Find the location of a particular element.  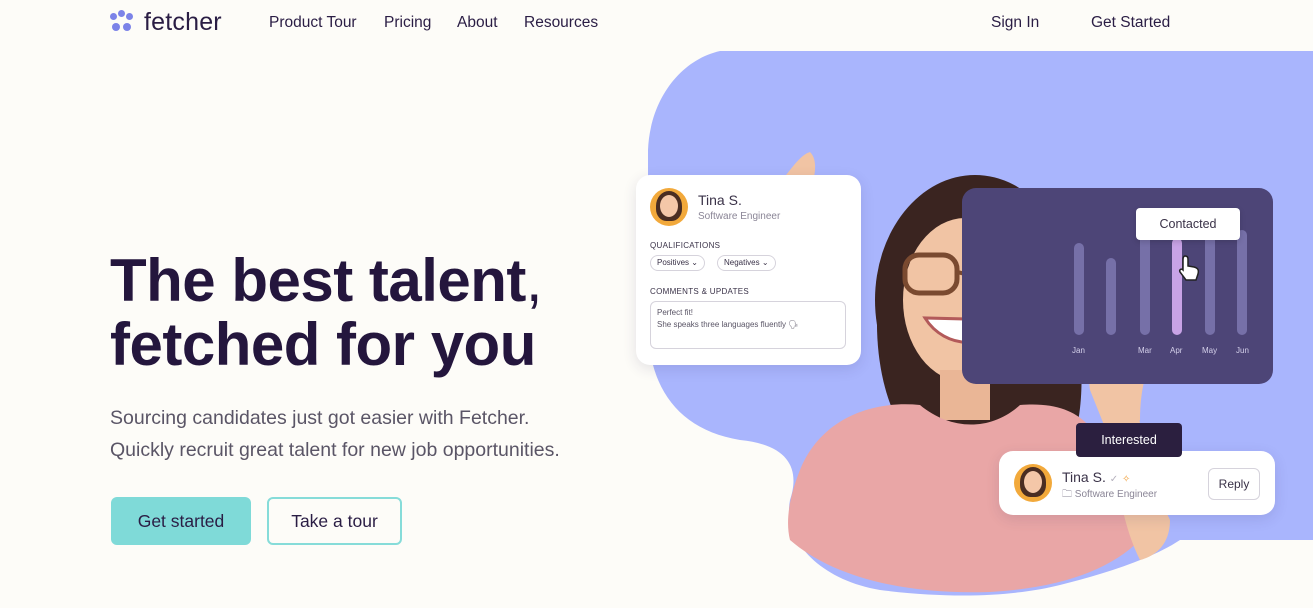

interested-badge: Interested is located at coordinates (1129, 440).